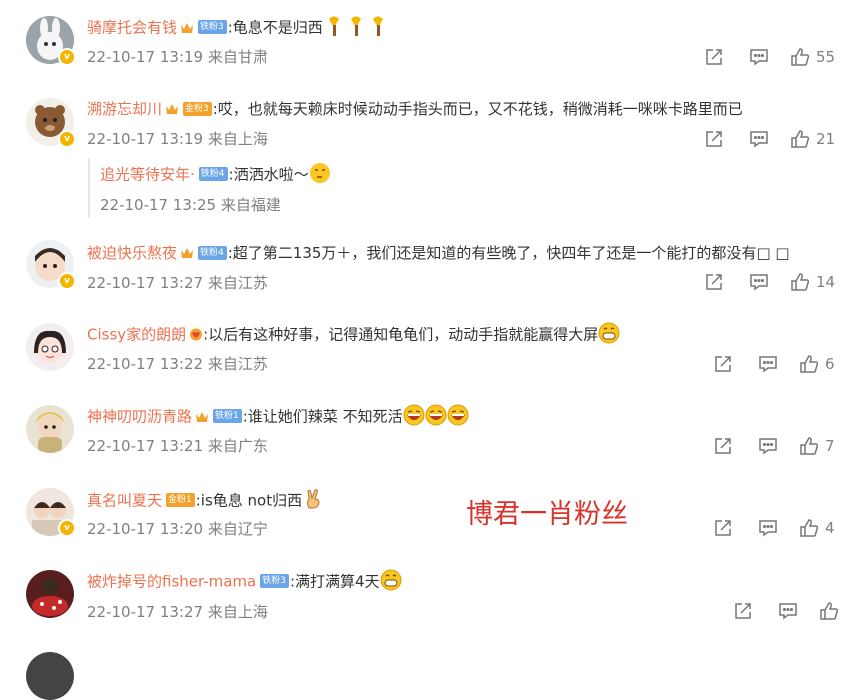 This screenshot has width=859, height=700. Describe the element at coordinates (268, 174) in the screenshot. I see `reply-text: :洒洒水啦～` at that location.